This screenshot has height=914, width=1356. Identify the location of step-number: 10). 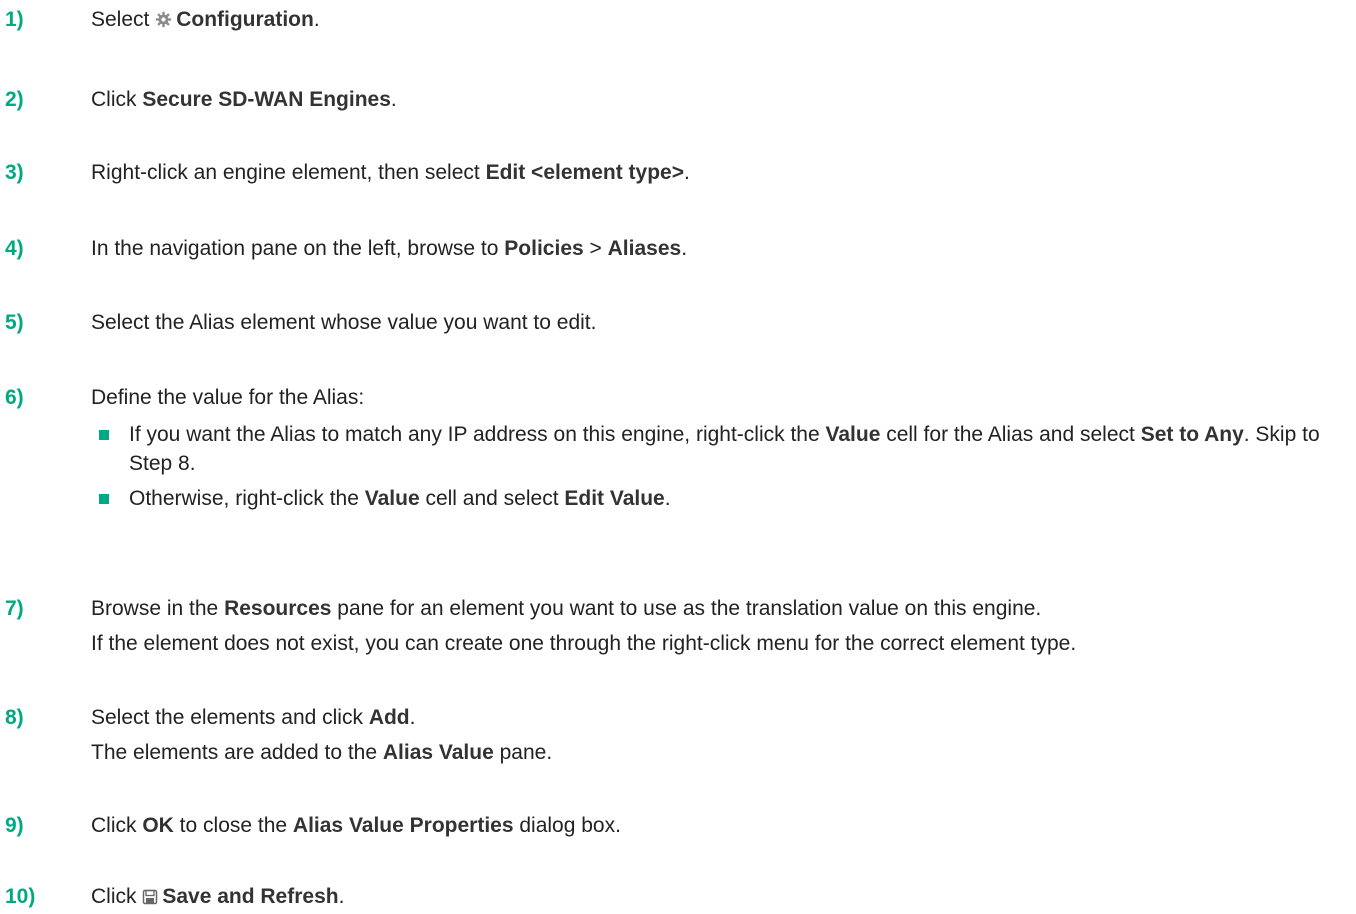
(20, 896).